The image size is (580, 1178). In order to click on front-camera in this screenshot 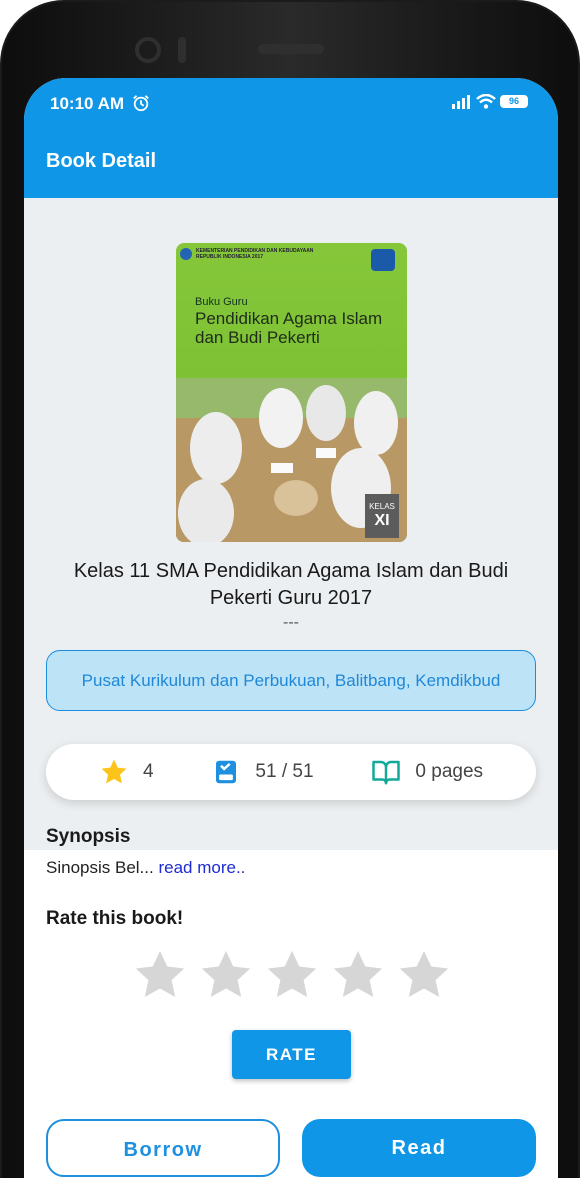, I will do `click(148, 50)`.